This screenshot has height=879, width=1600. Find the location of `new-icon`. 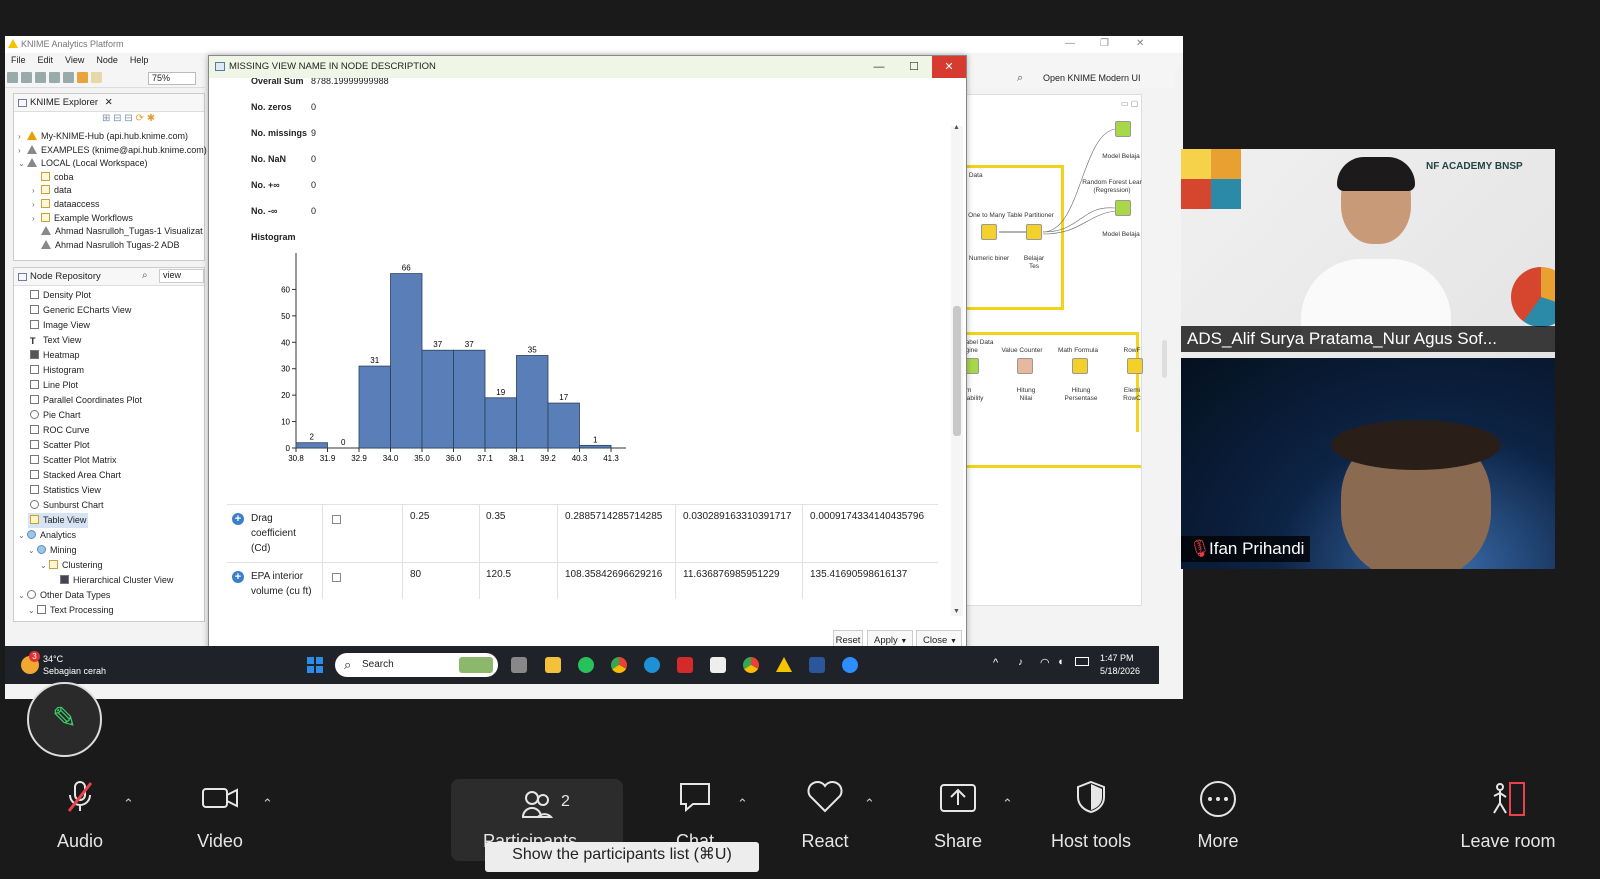

new-icon is located at coordinates (12, 77).